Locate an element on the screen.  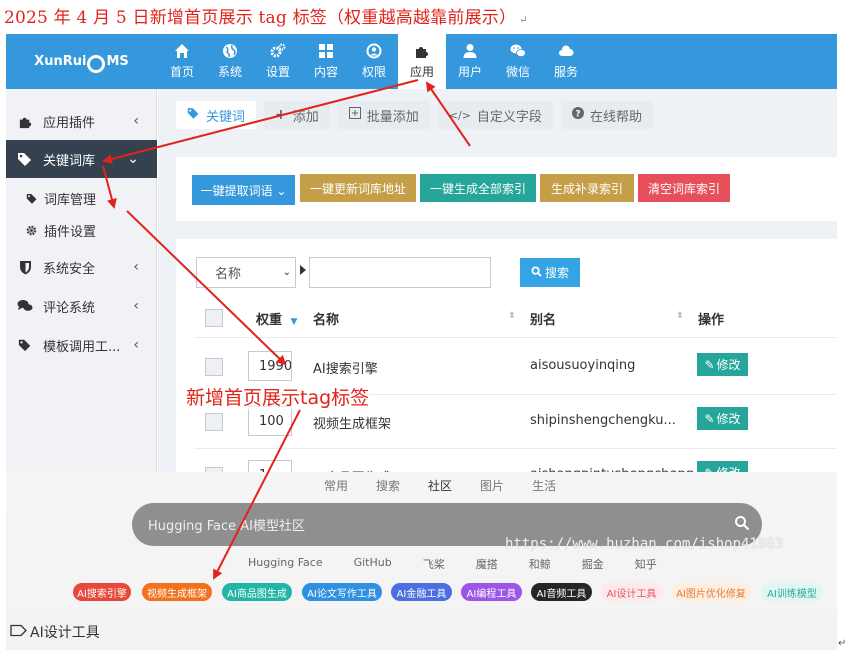
category-tab: 常用 is located at coordinates (336, 485).